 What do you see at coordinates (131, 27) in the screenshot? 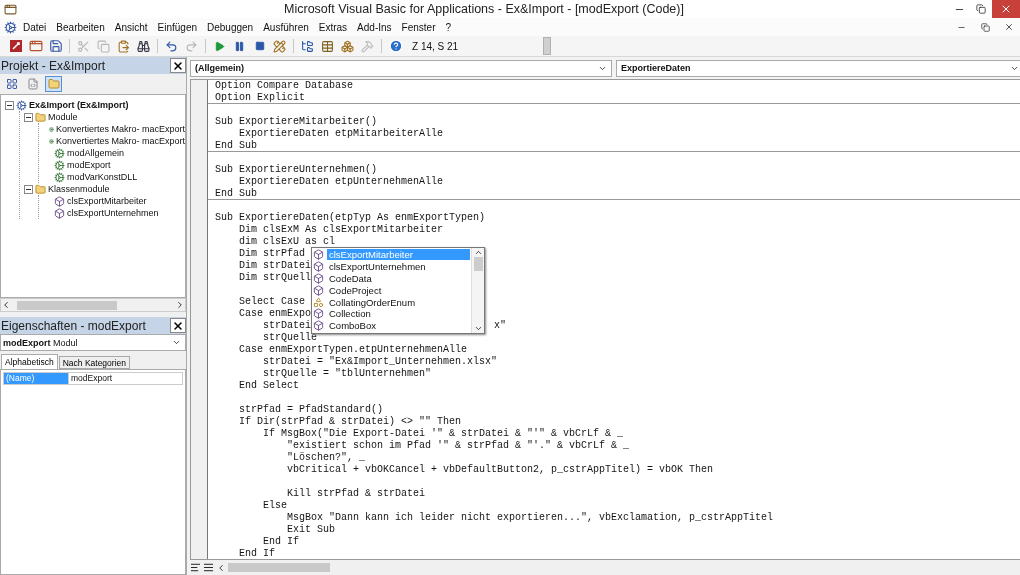
I see `menu-item: Ansicht` at bounding box center [131, 27].